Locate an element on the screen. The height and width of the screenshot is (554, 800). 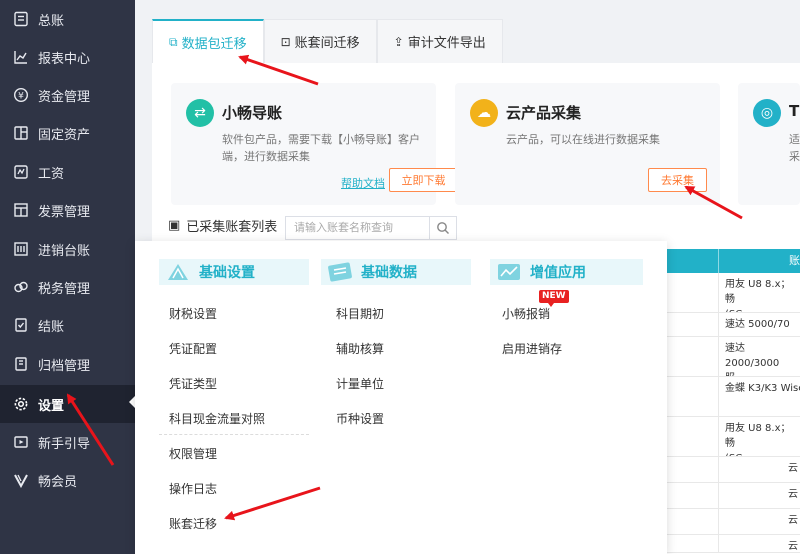
export-icon: ⇪ is located at coordinates (398, 41).